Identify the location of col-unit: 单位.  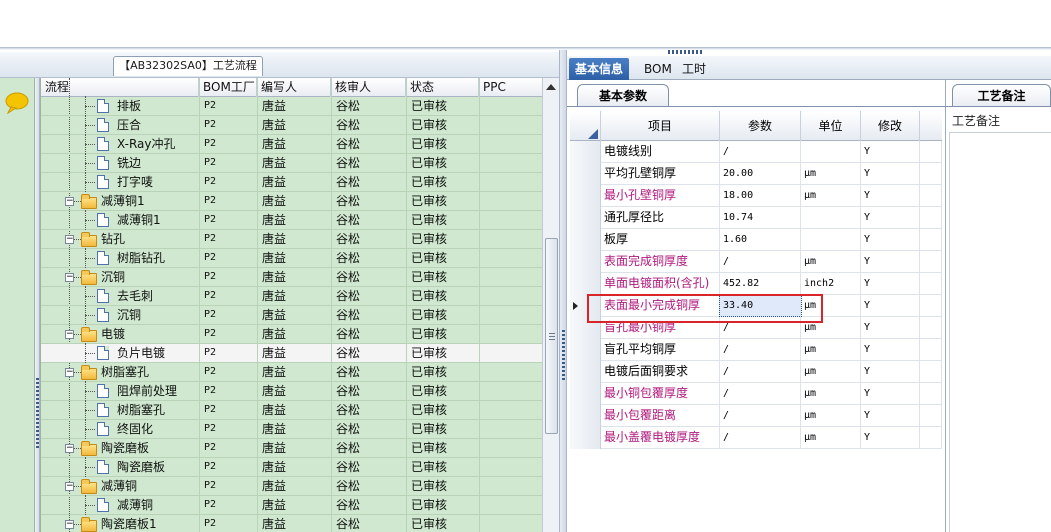
(831, 126).